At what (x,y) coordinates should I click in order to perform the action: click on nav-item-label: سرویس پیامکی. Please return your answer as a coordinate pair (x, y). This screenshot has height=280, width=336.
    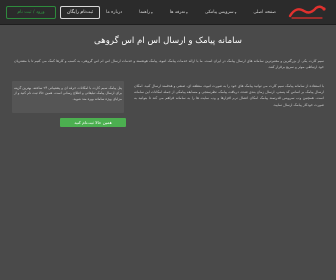
    Looking at the image, I should click on (219, 12).